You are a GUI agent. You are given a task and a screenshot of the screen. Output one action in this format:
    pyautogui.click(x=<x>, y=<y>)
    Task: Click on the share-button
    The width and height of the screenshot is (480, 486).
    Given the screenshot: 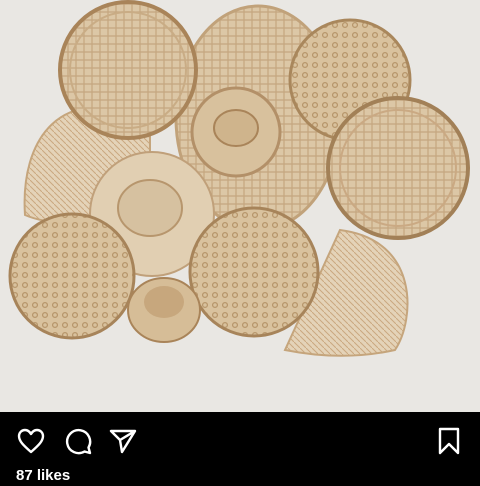 What is the action you would take?
    pyautogui.click(x=123, y=441)
    